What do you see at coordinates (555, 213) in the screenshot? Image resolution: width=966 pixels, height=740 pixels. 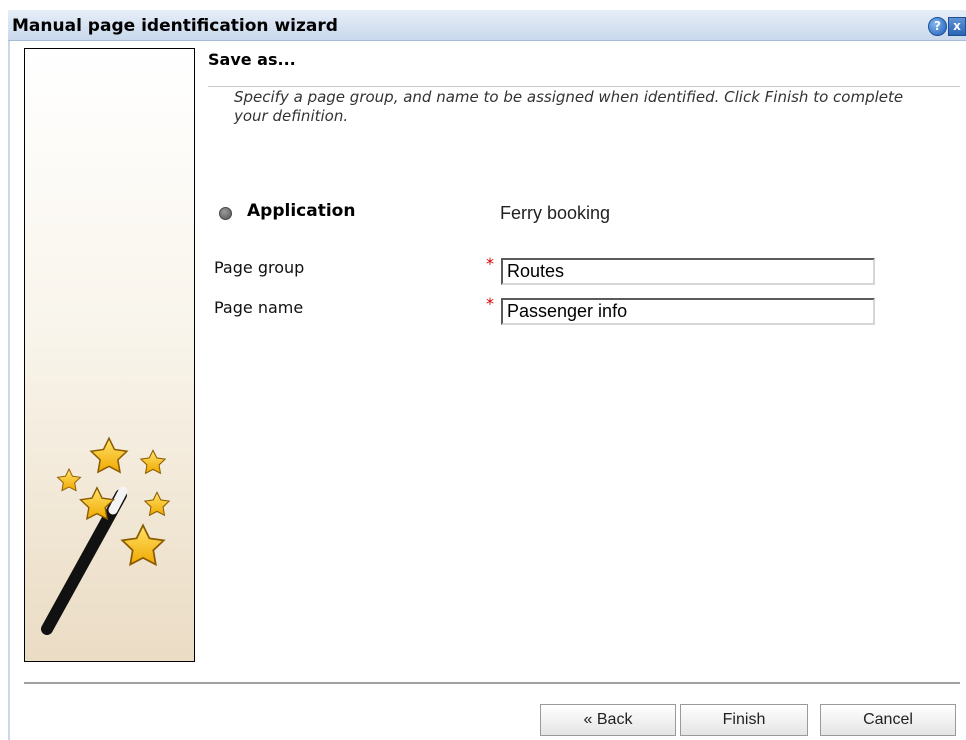 I see `application-value: Ferry booking` at bounding box center [555, 213].